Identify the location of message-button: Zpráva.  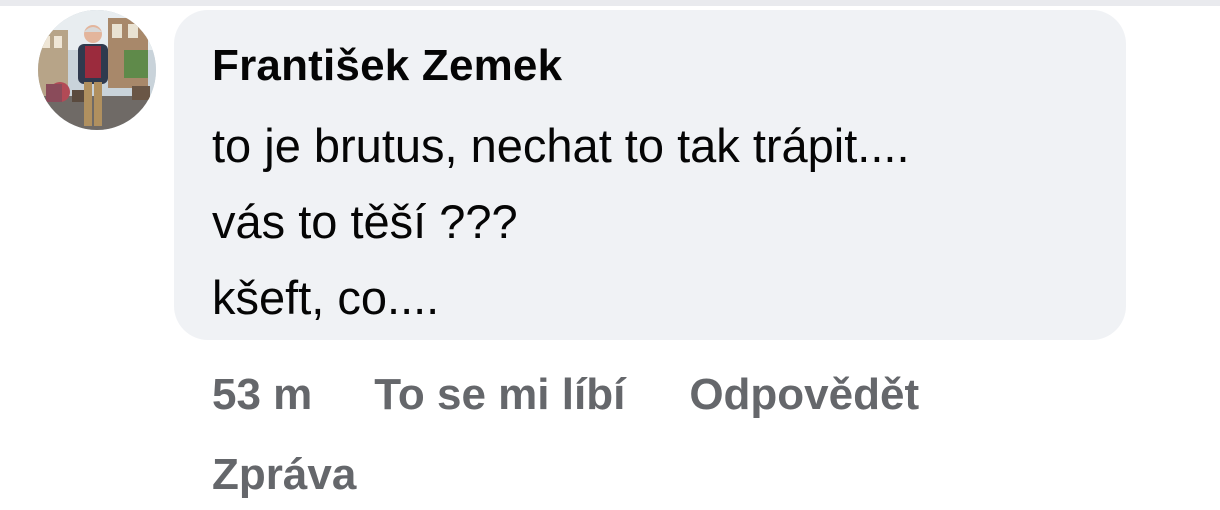
(284, 475).